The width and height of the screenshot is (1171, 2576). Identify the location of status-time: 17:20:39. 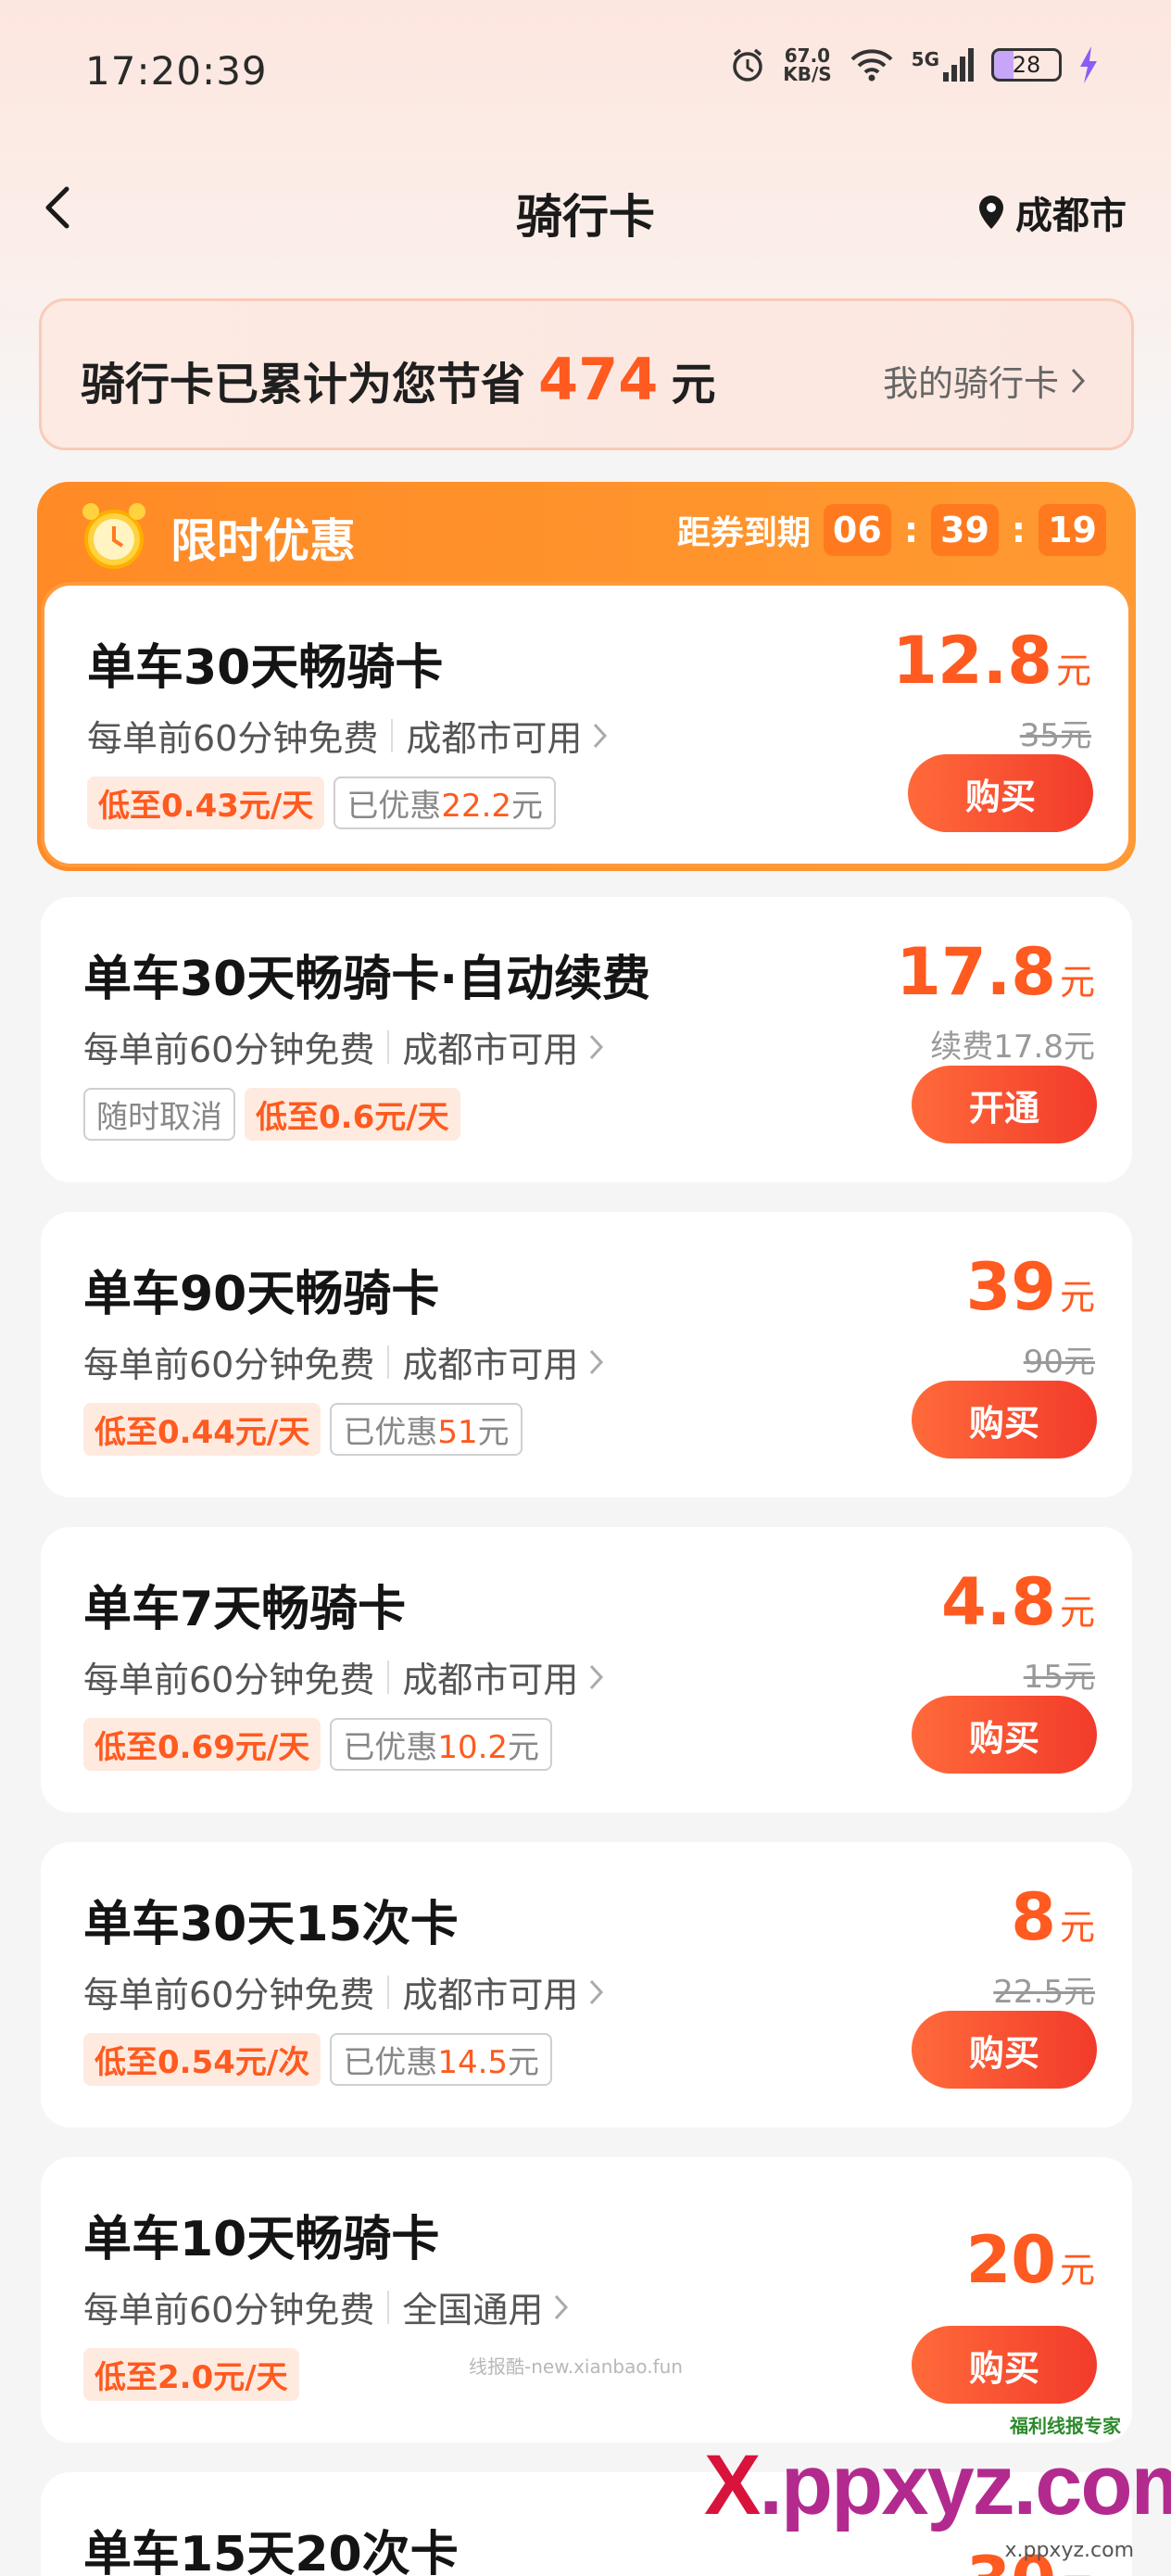
(176, 71).